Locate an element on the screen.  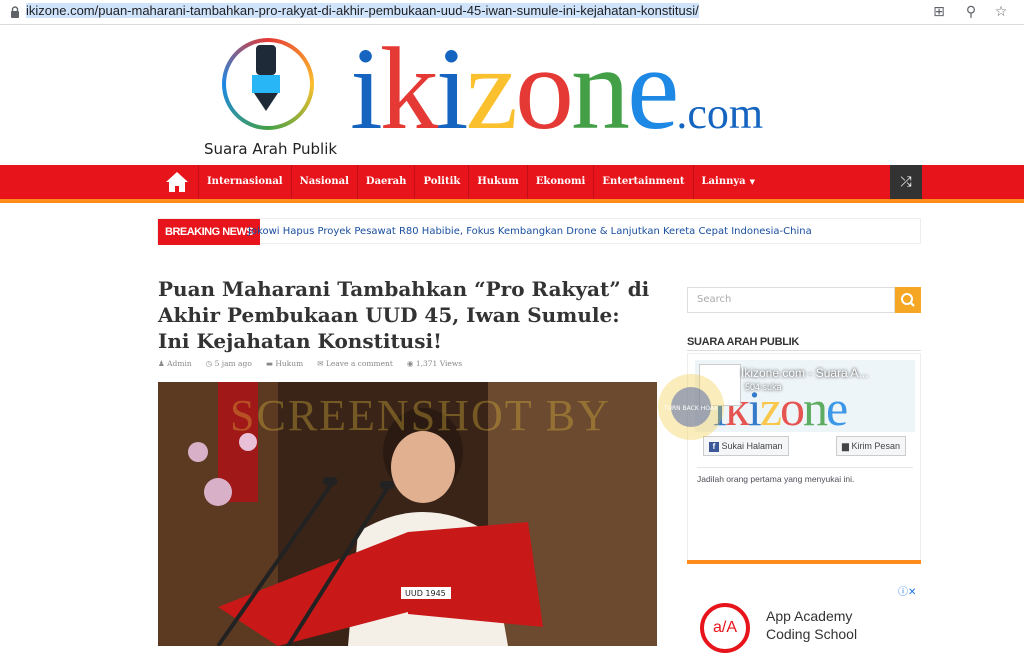
nav-item-daerah: Daerah is located at coordinates (385, 182).